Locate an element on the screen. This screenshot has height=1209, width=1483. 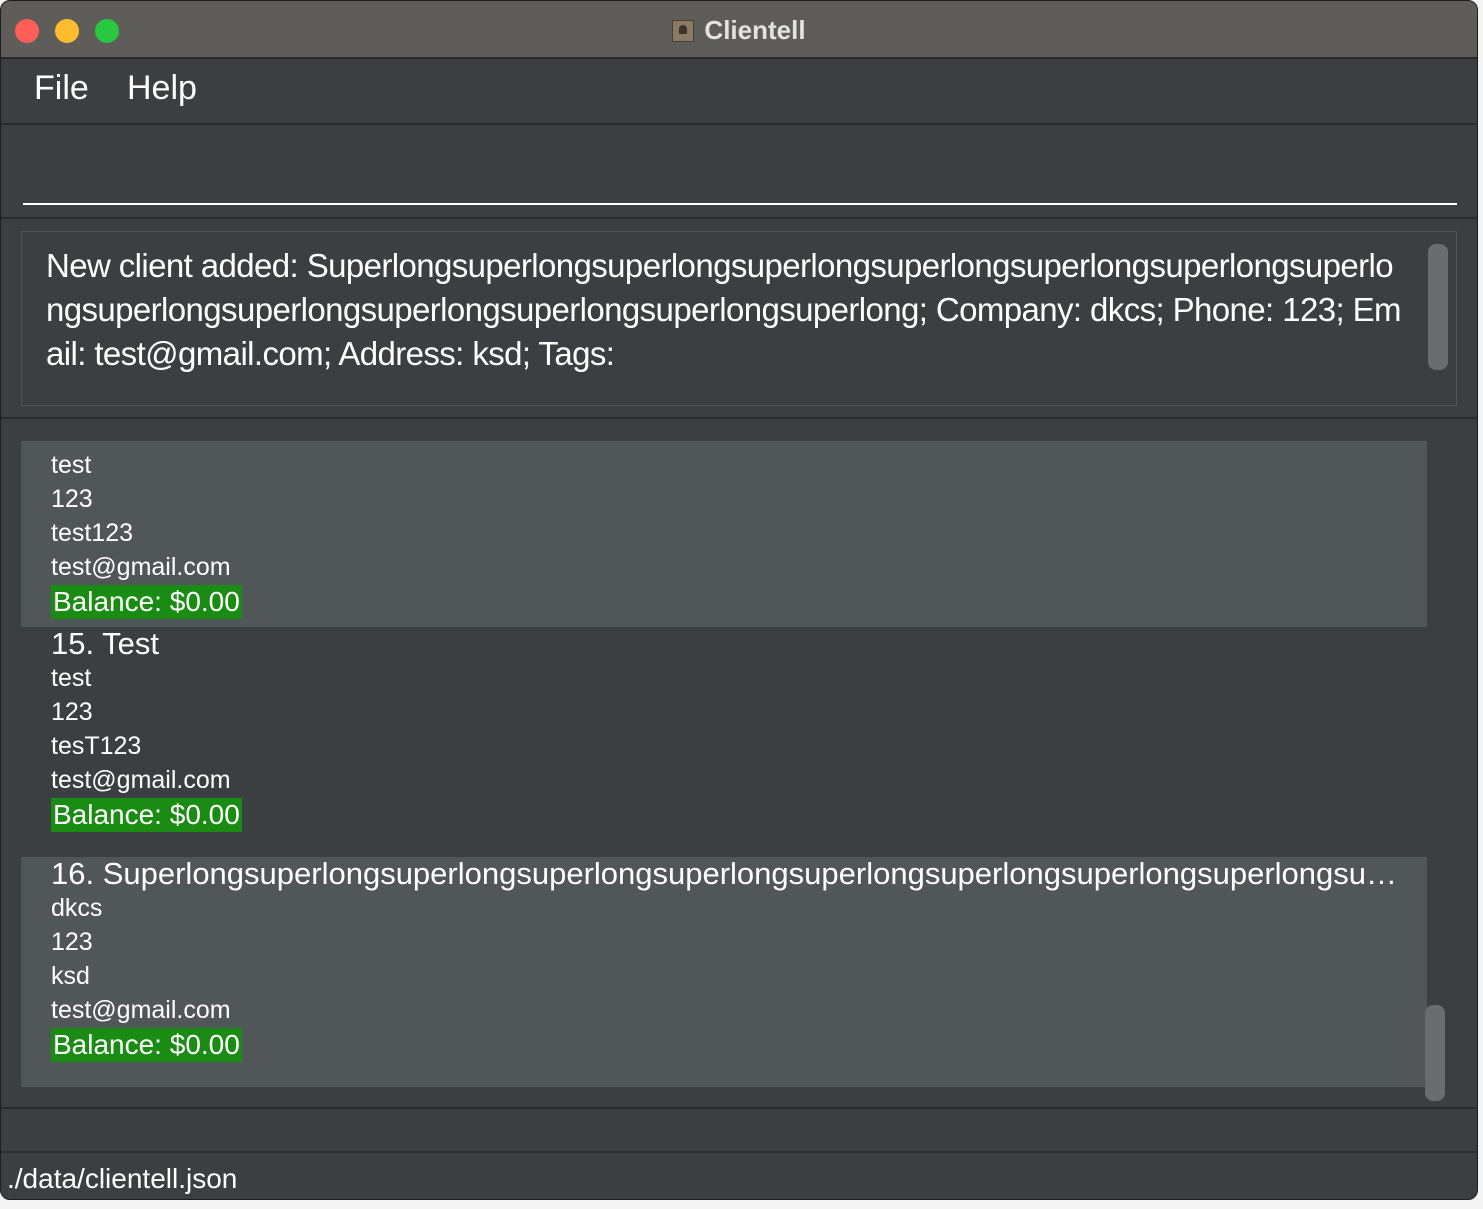
client-address: tesT123 is located at coordinates (96, 746).